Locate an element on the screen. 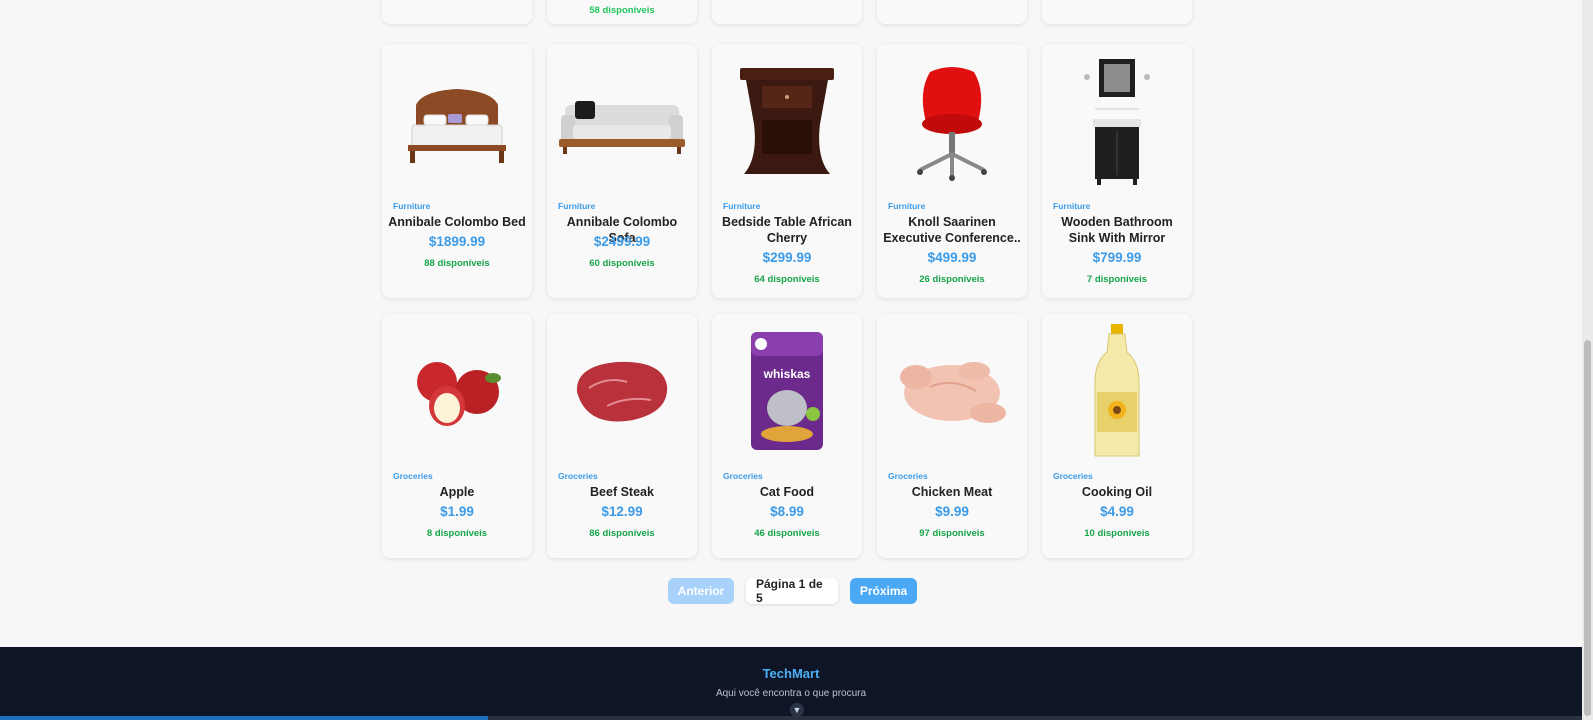 The image size is (1593, 720). stock-label: 7 disponíveis is located at coordinates (1117, 279).